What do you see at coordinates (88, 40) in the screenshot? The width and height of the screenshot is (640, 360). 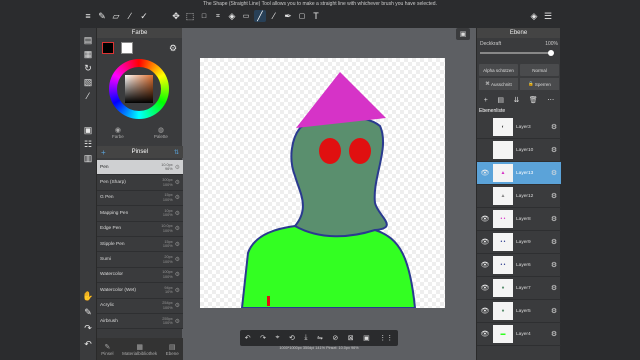 I see `layers-toggle-icon: ▤` at bounding box center [88, 40].